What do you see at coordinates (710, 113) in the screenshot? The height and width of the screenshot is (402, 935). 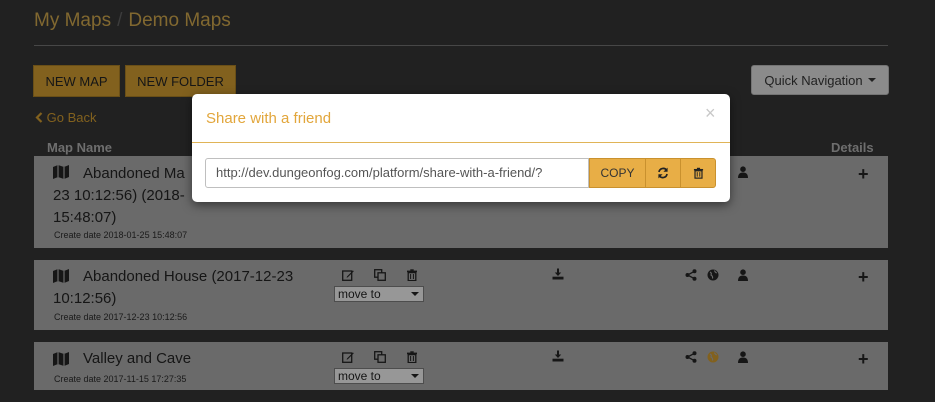 I see `close-icon: ×` at bounding box center [710, 113].